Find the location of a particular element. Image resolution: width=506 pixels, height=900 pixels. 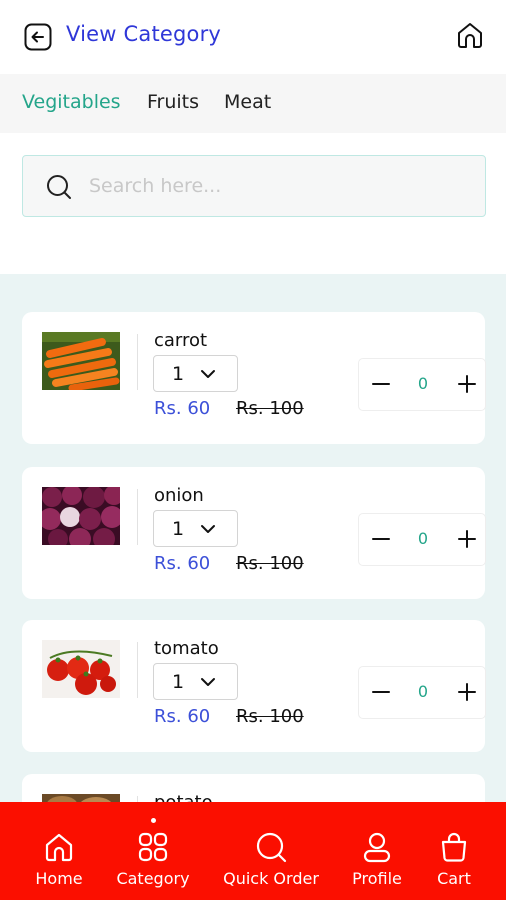

search-bar is located at coordinates (254, 186).